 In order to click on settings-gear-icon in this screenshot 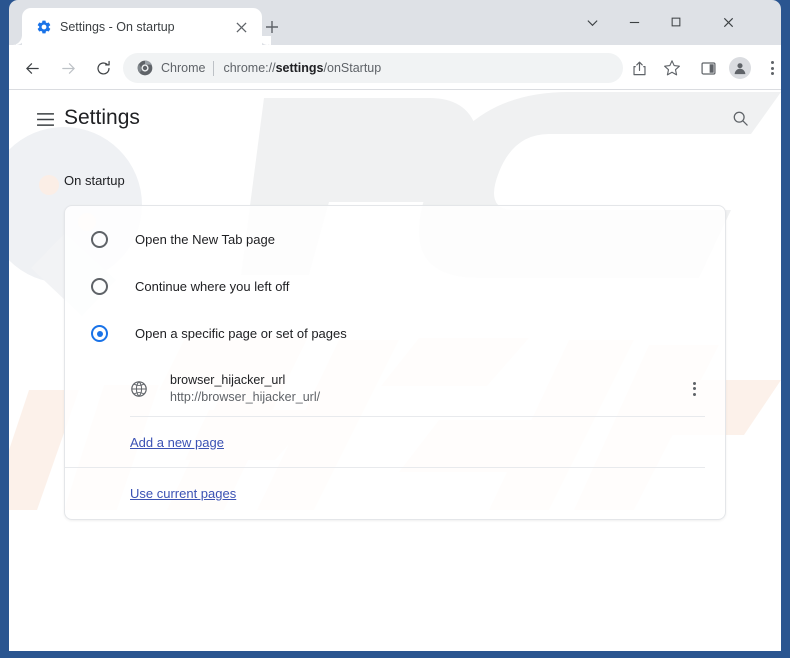, I will do `click(44, 27)`.